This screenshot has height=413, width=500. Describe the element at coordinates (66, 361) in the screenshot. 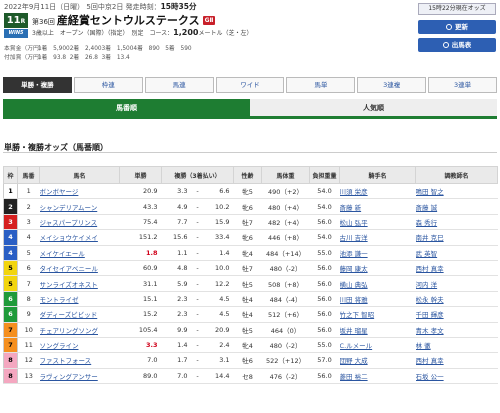

I see `horse-name-link: ファストフォース` at that location.